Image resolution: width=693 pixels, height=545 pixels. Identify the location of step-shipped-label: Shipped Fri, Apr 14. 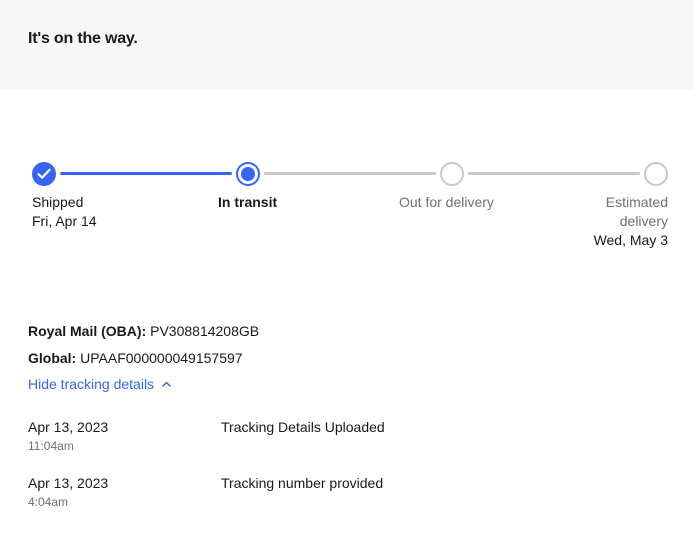
(64, 212).